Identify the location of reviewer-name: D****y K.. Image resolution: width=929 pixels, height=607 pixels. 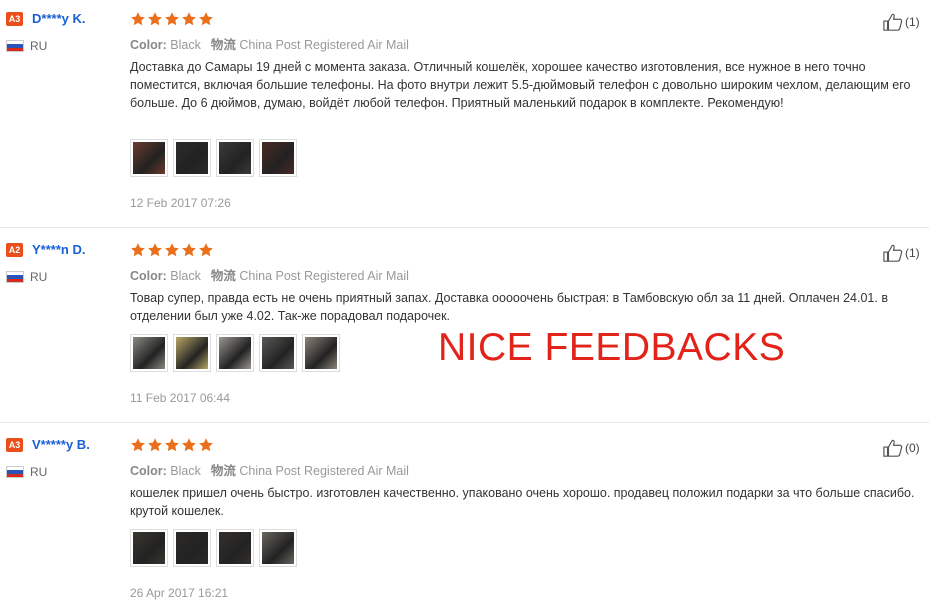
(58, 18).